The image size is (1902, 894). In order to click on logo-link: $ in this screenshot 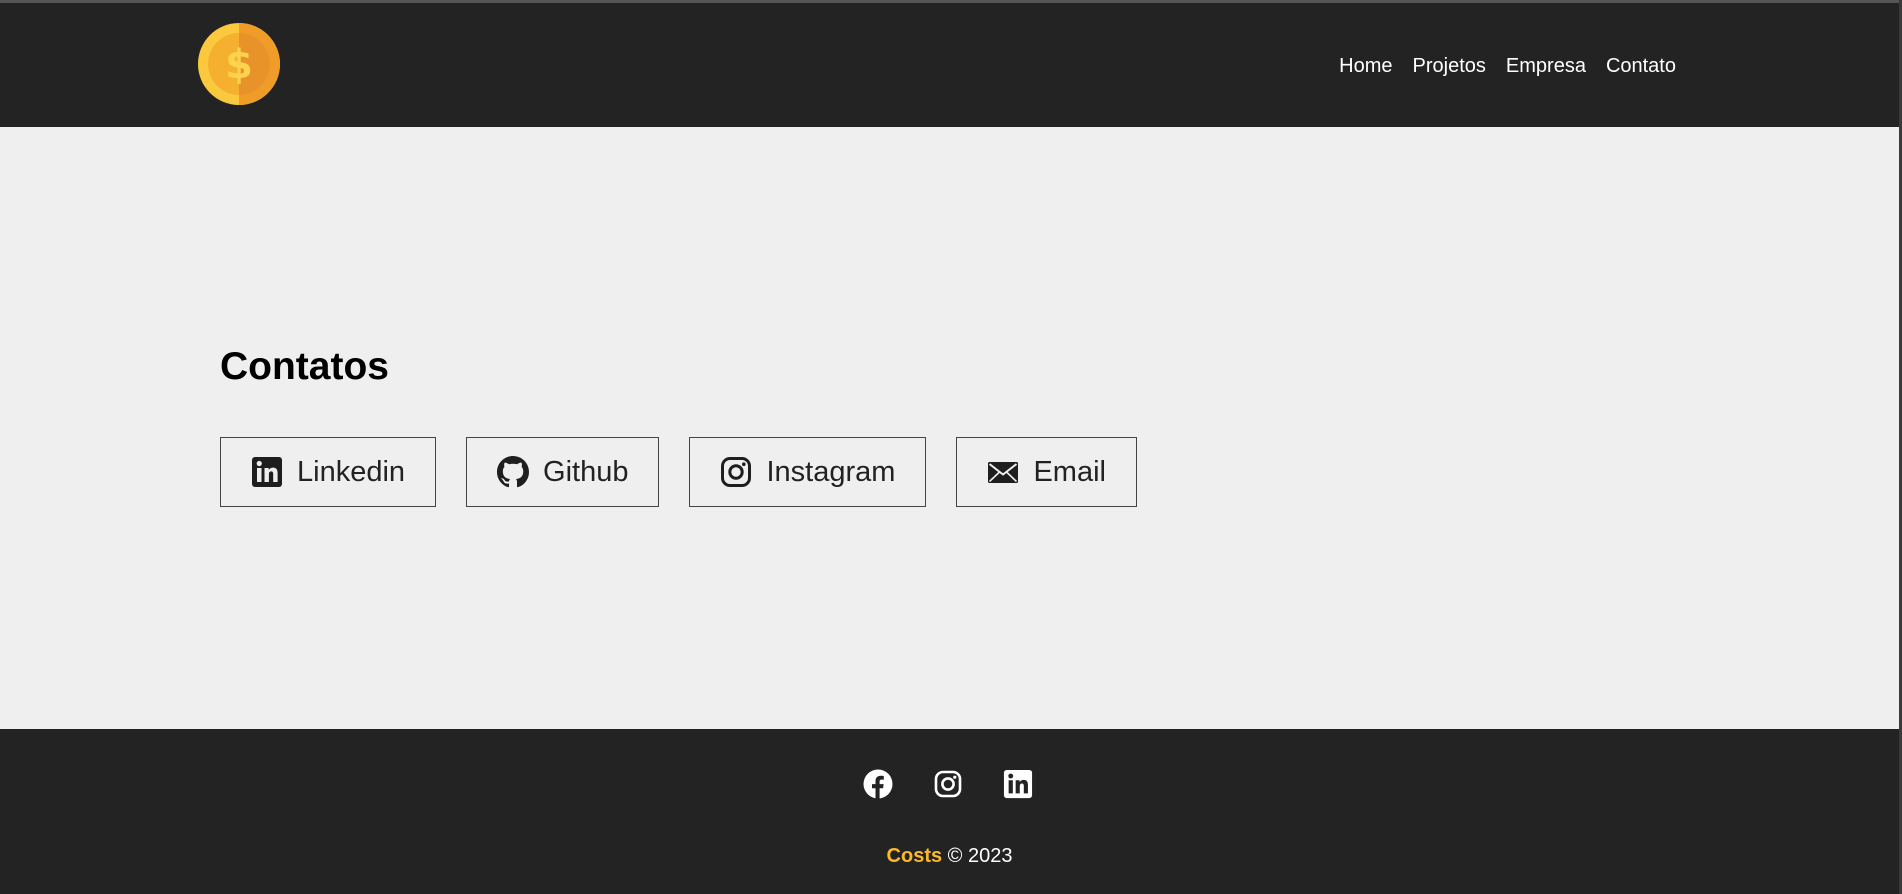, I will do `click(239, 64)`.